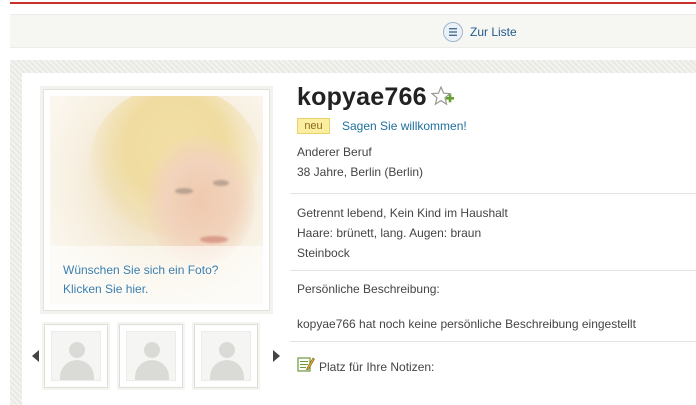 This screenshot has height=405, width=696. What do you see at coordinates (453, 32) in the screenshot?
I see `list-icon` at bounding box center [453, 32].